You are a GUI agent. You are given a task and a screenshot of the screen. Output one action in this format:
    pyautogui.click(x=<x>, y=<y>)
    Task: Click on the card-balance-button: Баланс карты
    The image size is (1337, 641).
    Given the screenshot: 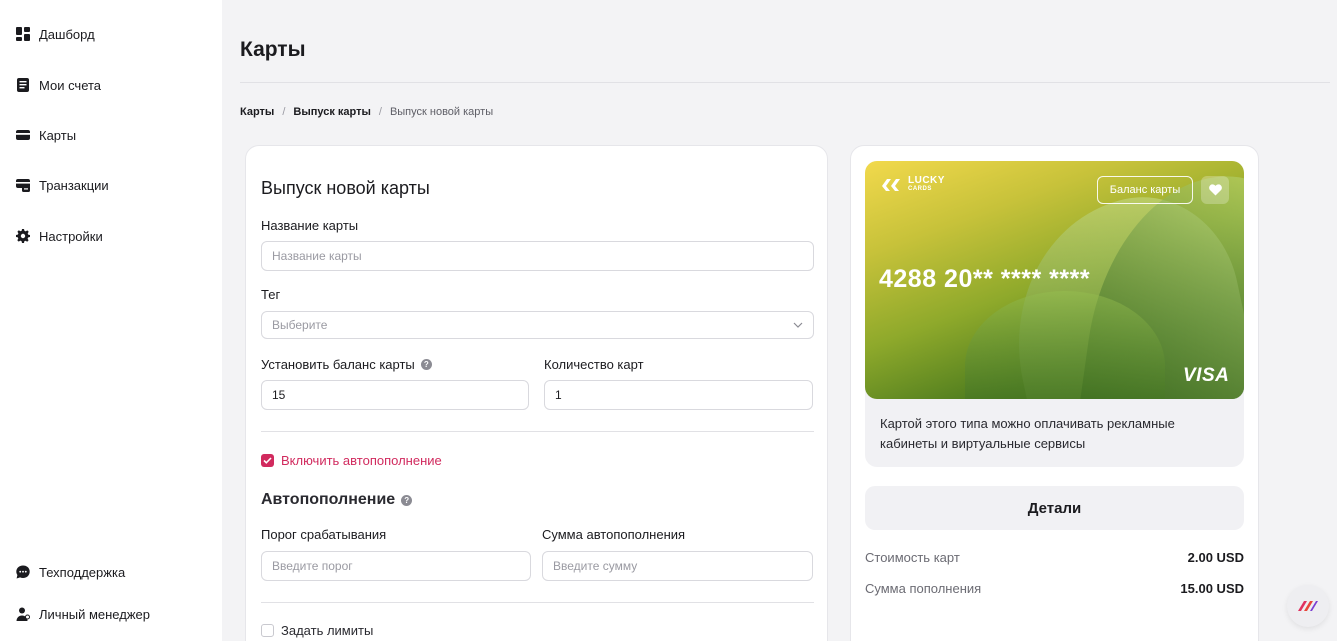 What is the action you would take?
    pyautogui.click(x=1145, y=190)
    